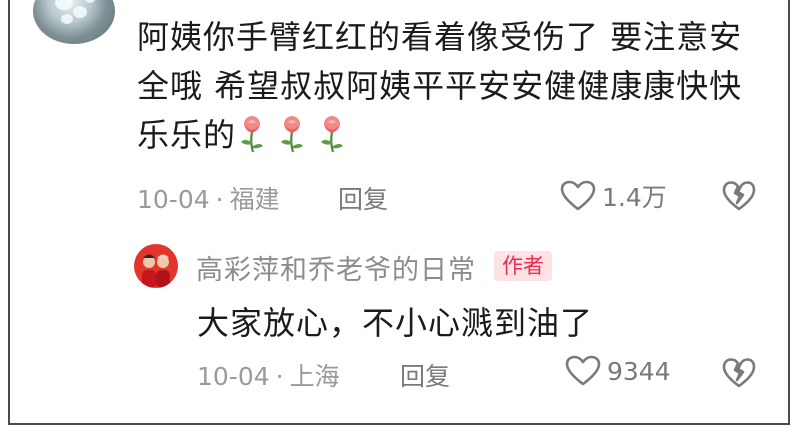  I want to click on comment-reply-button: 回复, so click(363, 198).